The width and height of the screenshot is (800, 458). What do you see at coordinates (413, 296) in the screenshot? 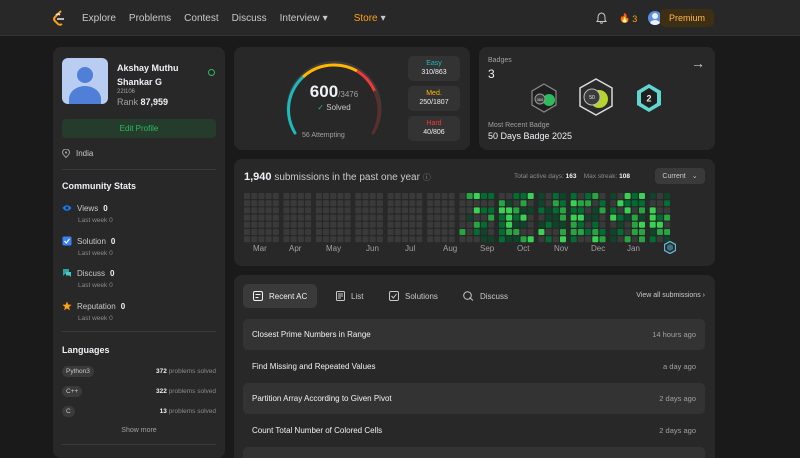
I see `tab-solutions: Solutions` at bounding box center [413, 296].